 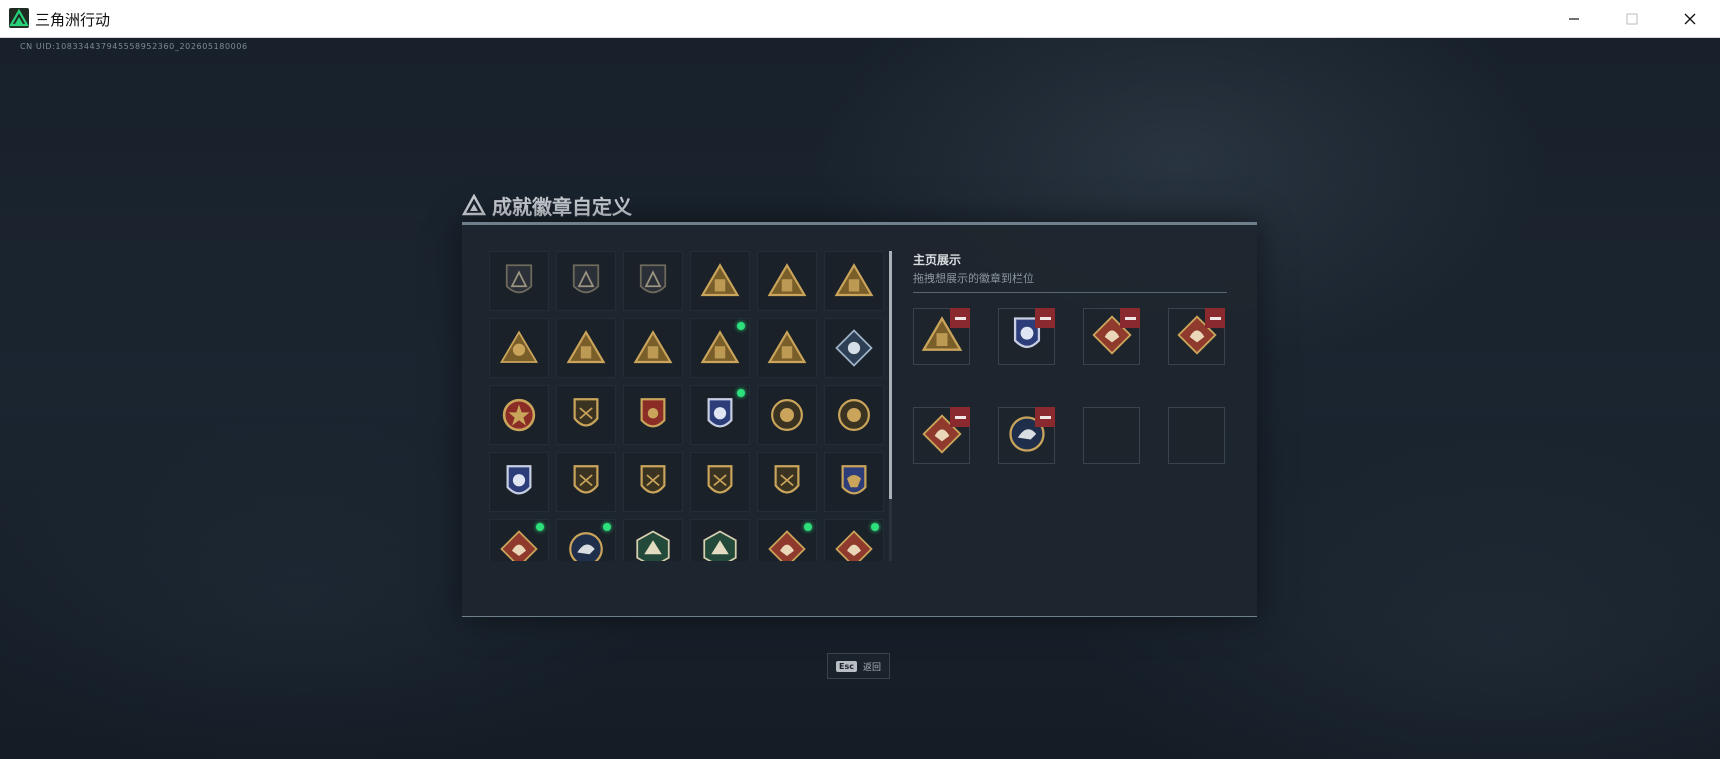 What do you see at coordinates (687, 406) in the screenshot?
I see `badge-grid` at bounding box center [687, 406].